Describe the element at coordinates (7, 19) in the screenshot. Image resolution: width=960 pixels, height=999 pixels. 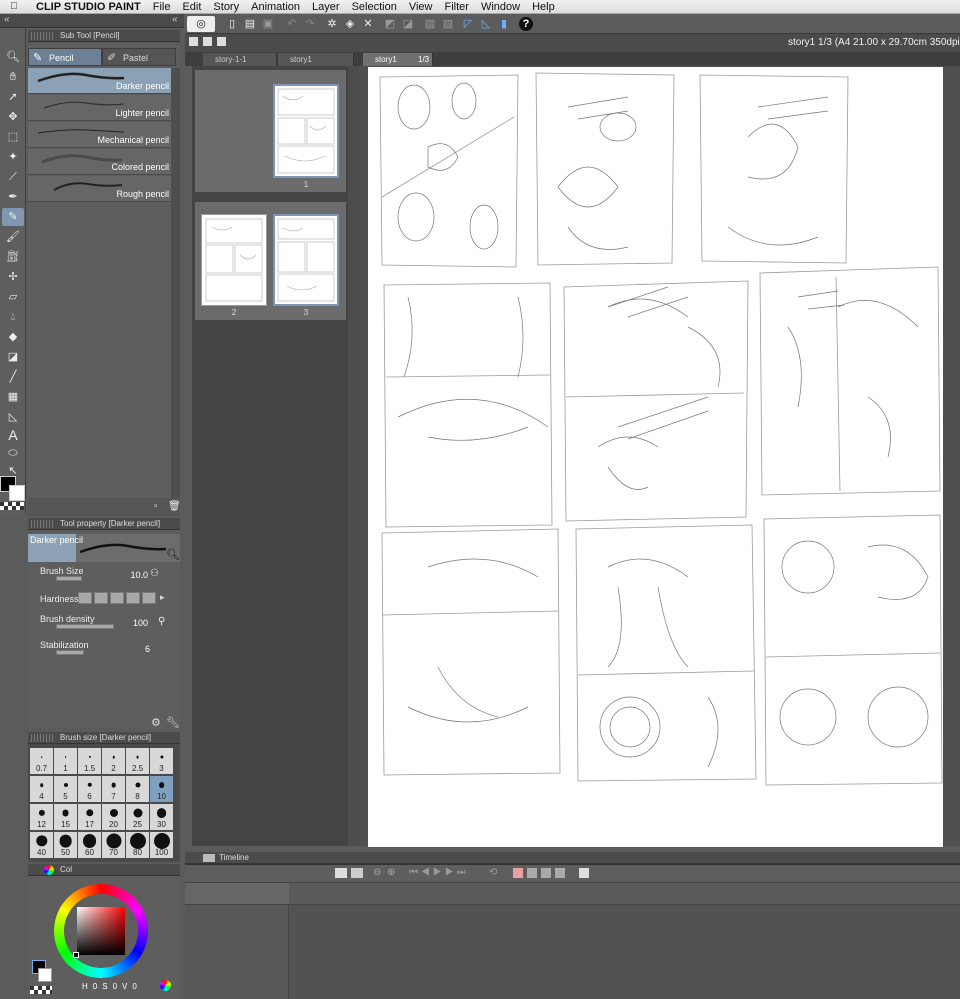
I see `collapse-left-icon: «` at that location.